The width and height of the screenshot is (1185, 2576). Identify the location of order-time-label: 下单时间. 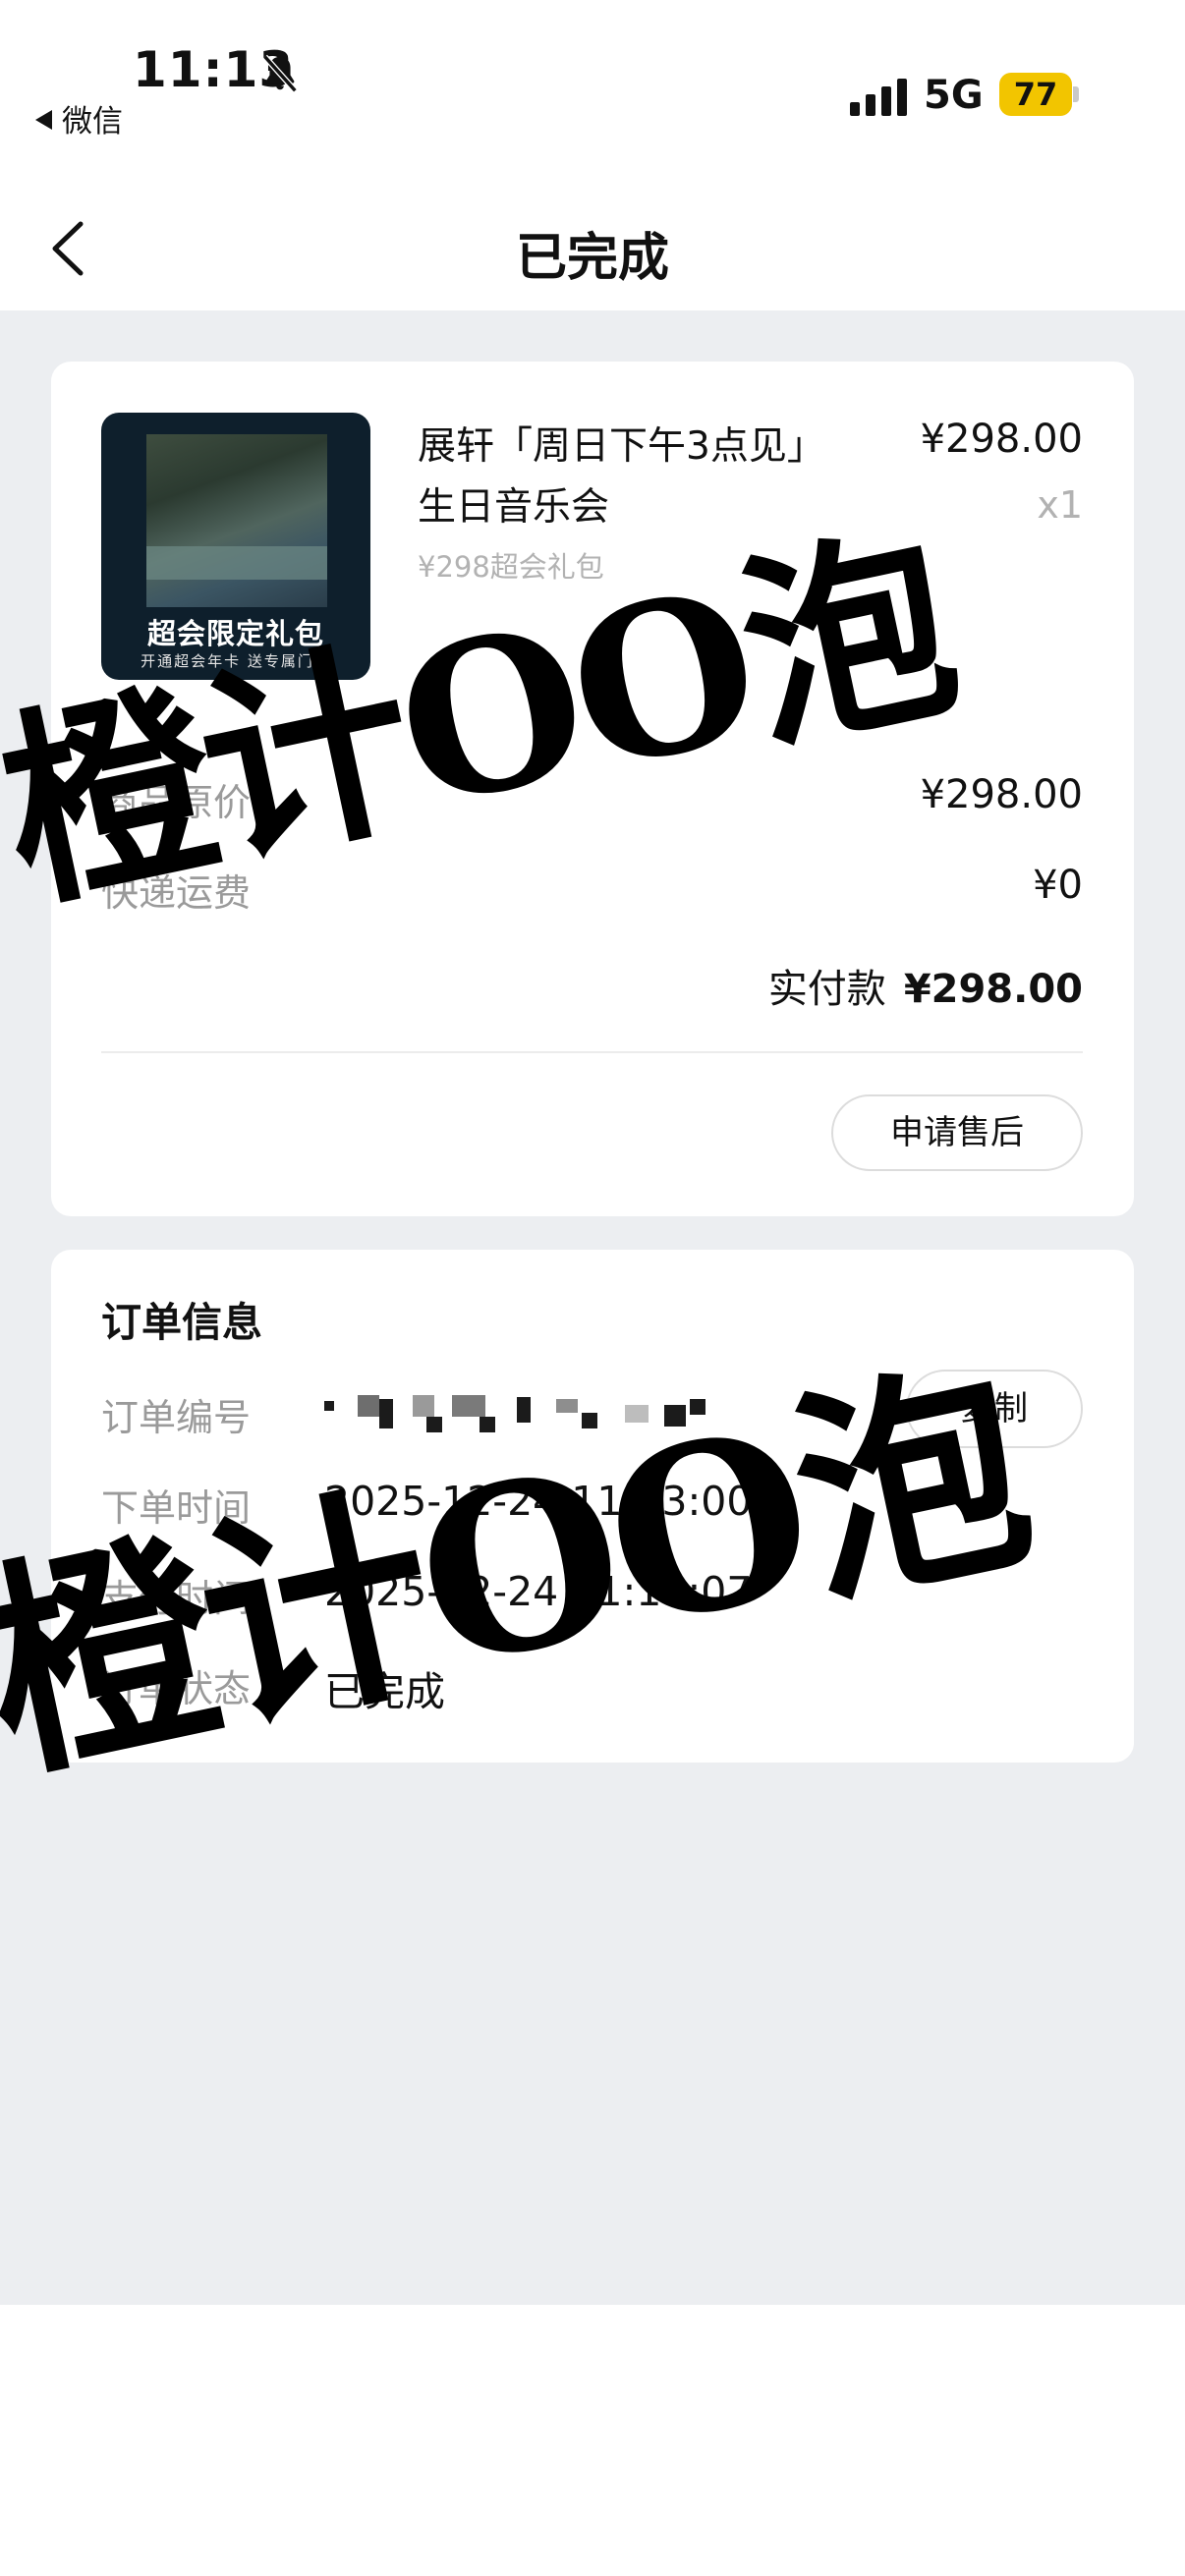
(177, 1508).